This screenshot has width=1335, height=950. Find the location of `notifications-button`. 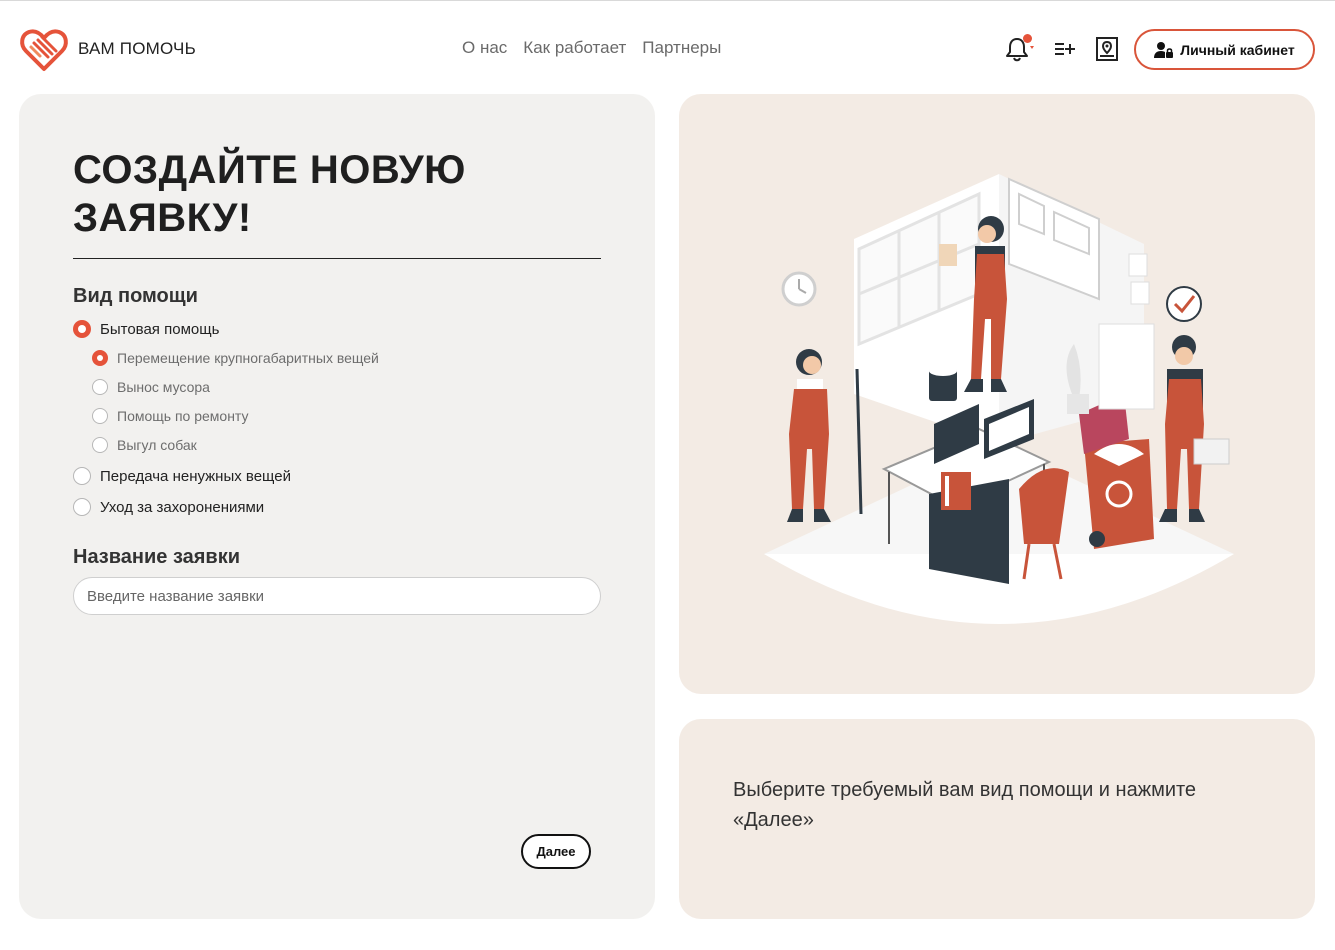

notifications-button is located at coordinates (1019, 48).